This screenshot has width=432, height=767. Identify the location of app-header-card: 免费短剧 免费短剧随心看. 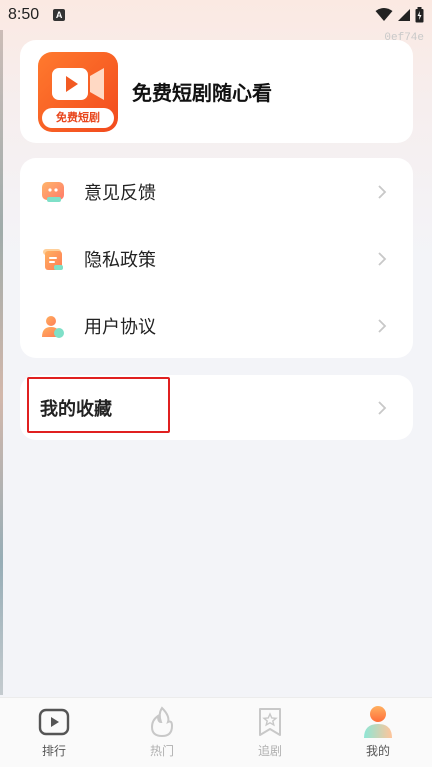
(216, 91).